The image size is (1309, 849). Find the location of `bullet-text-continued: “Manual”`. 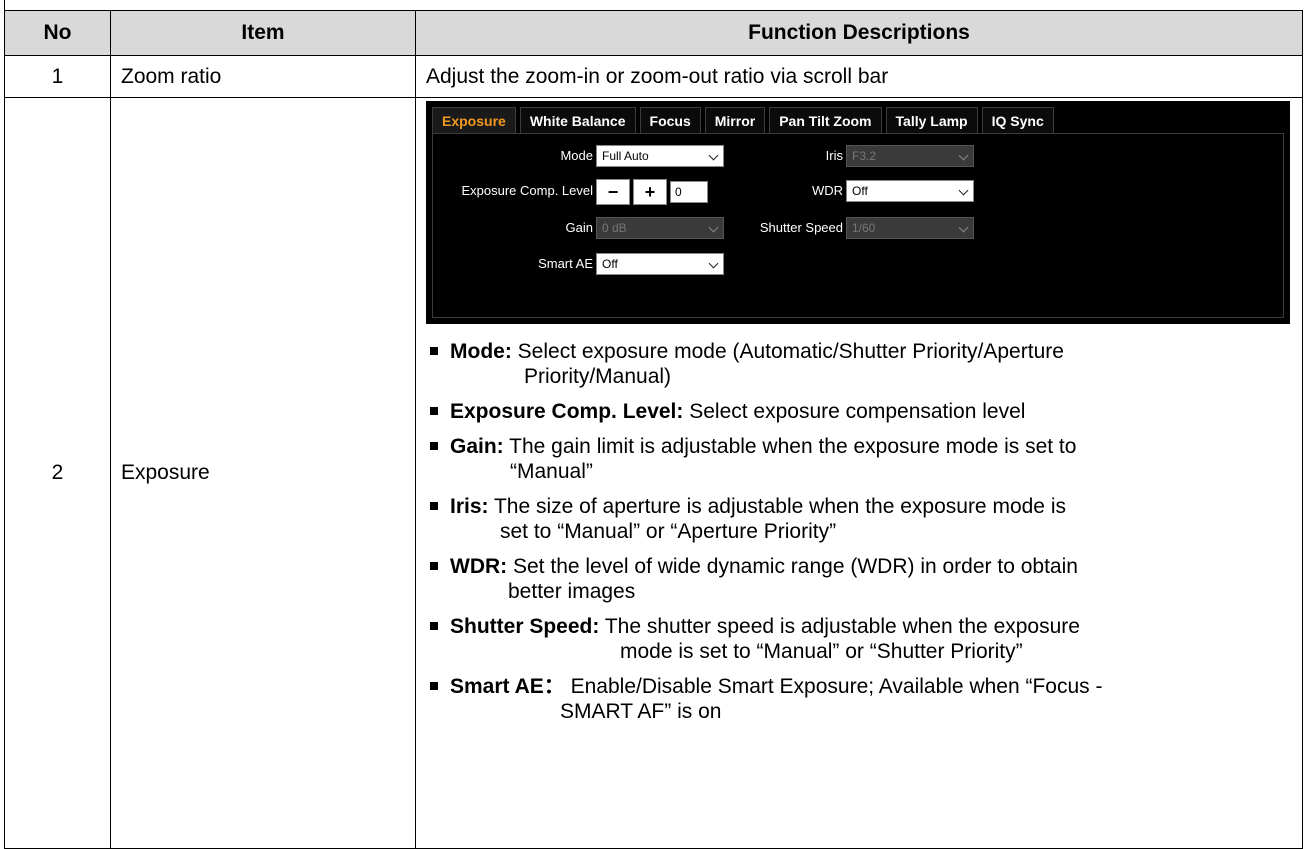

bullet-text-continued: “Manual” is located at coordinates (551, 471).